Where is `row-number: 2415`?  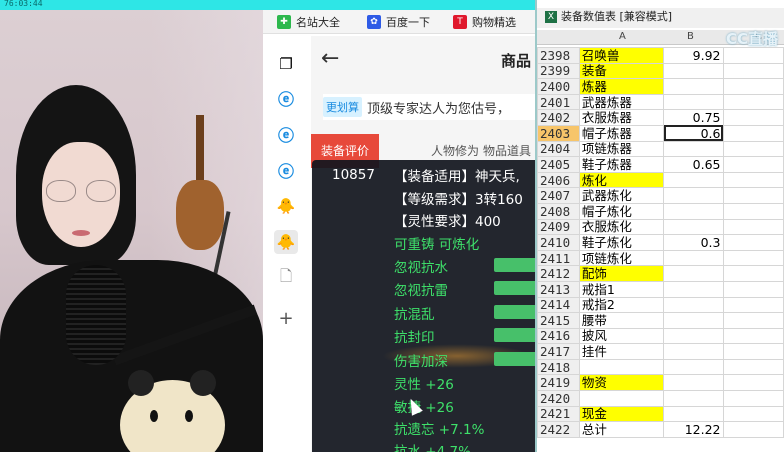
row-number: 2415 is located at coordinates (558, 320).